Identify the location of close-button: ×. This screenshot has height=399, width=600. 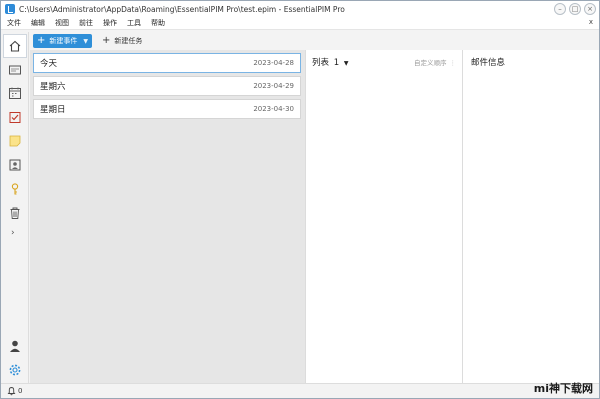
(590, 9).